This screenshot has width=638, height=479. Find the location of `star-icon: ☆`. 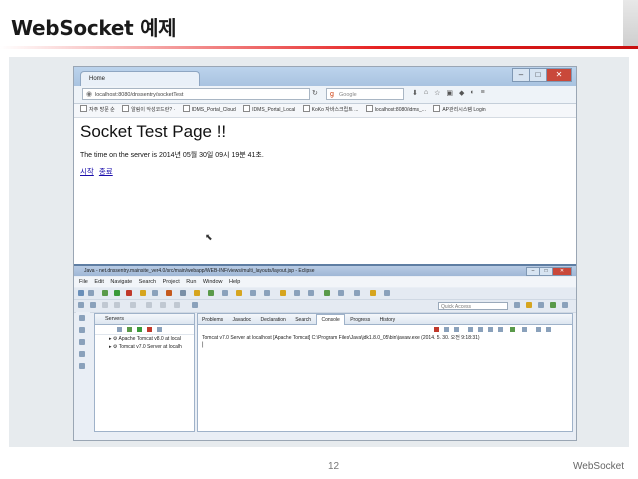

star-icon: ☆ is located at coordinates (437, 93).